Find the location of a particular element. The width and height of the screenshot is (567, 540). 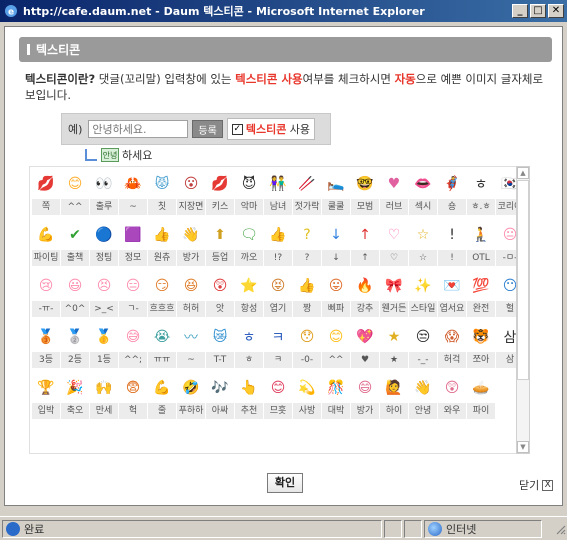

emoticon-cell: ⭐ 항성 is located at coordinates (249, 295).